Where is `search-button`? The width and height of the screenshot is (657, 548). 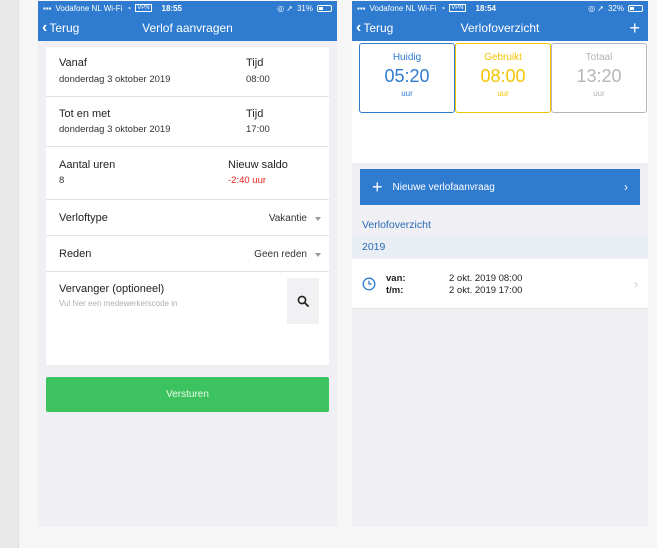
search-button is located at coordinates (303, 301).